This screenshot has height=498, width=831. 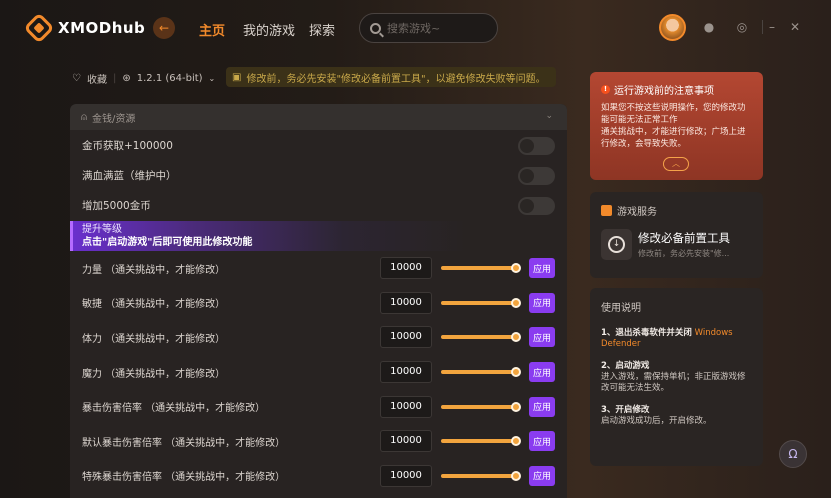 I want to click on close-icon: ✕, so click(x=795, y=27).